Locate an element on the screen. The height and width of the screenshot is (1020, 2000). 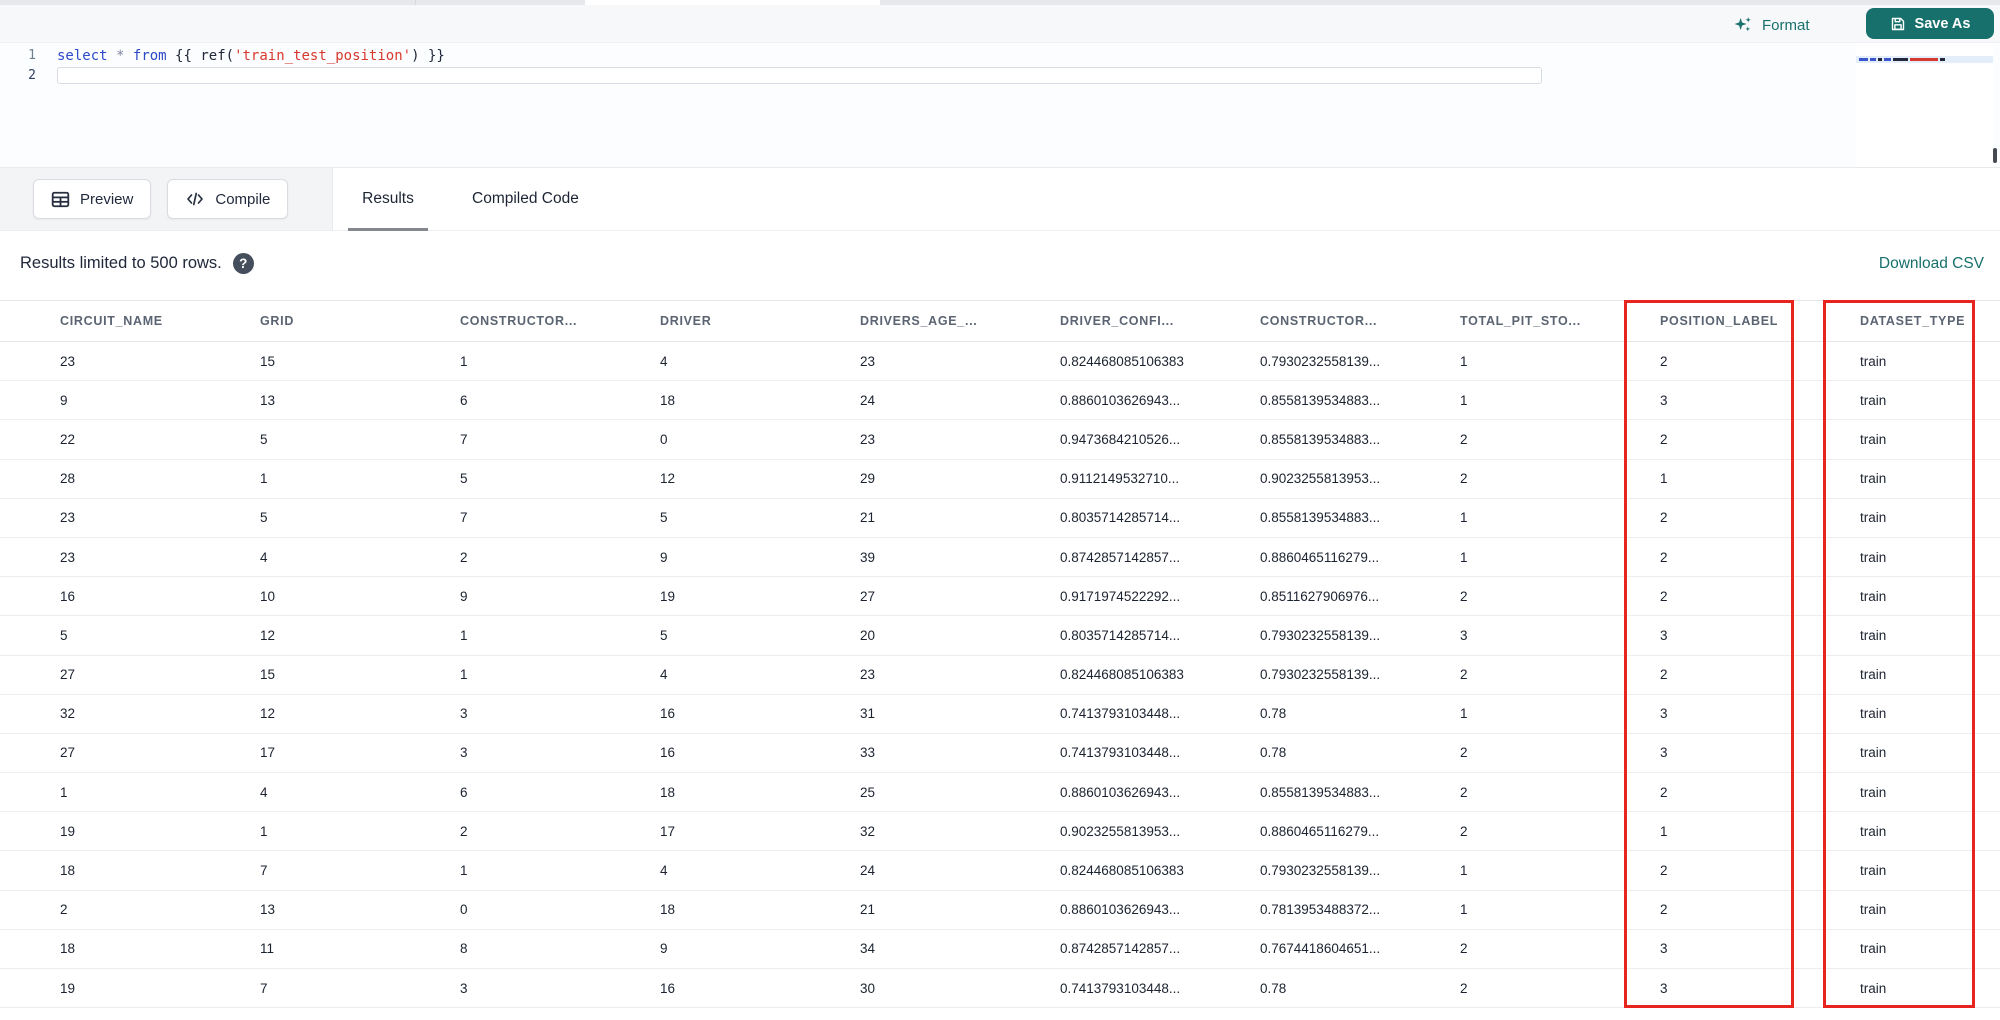
table-cell: 4 is located at coordinates (700, 675).